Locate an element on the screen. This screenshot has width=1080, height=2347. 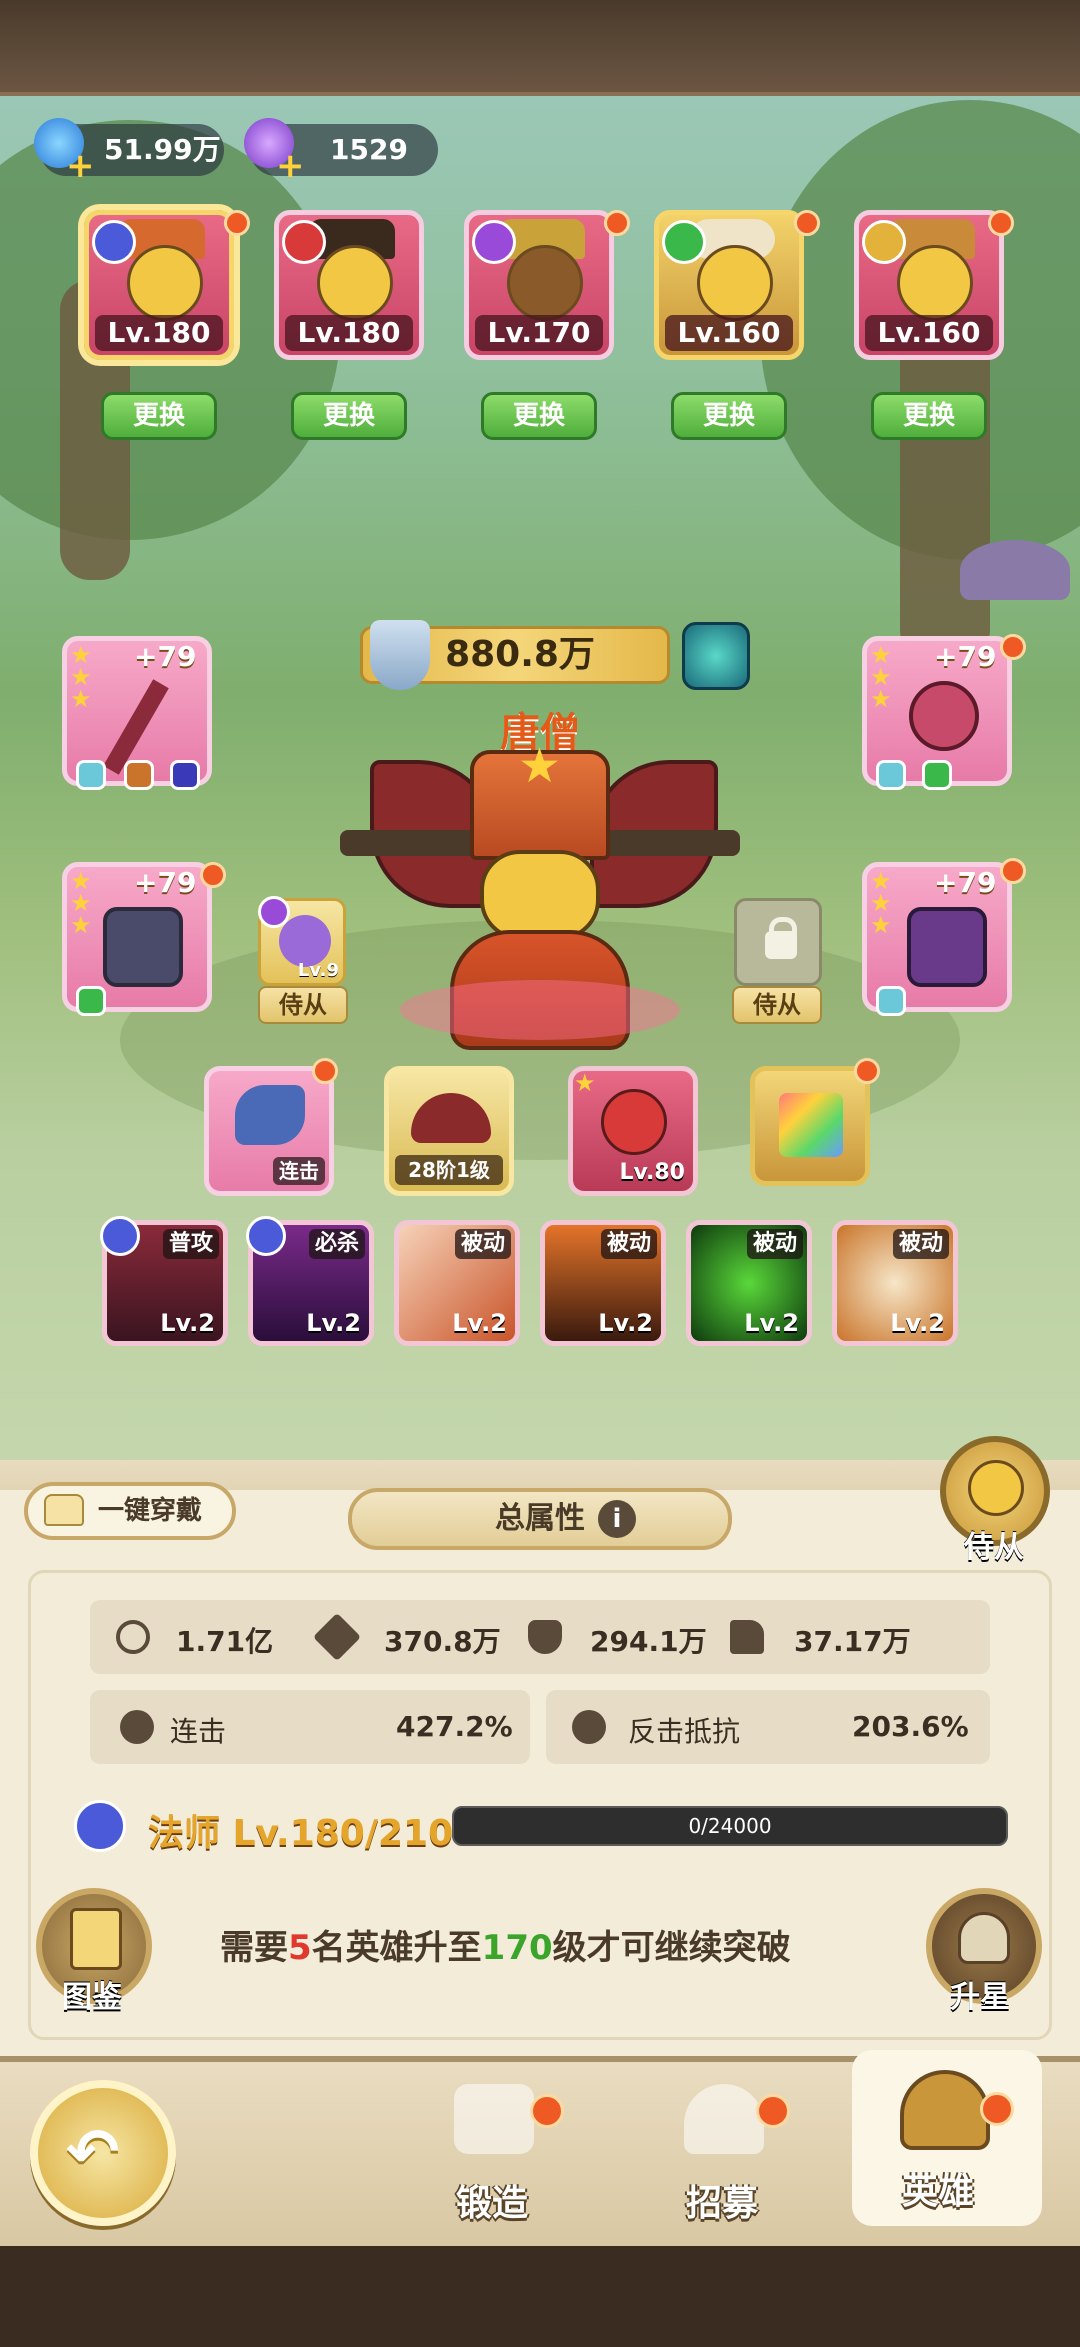
compass-icon is located at coordinates (716, 656).